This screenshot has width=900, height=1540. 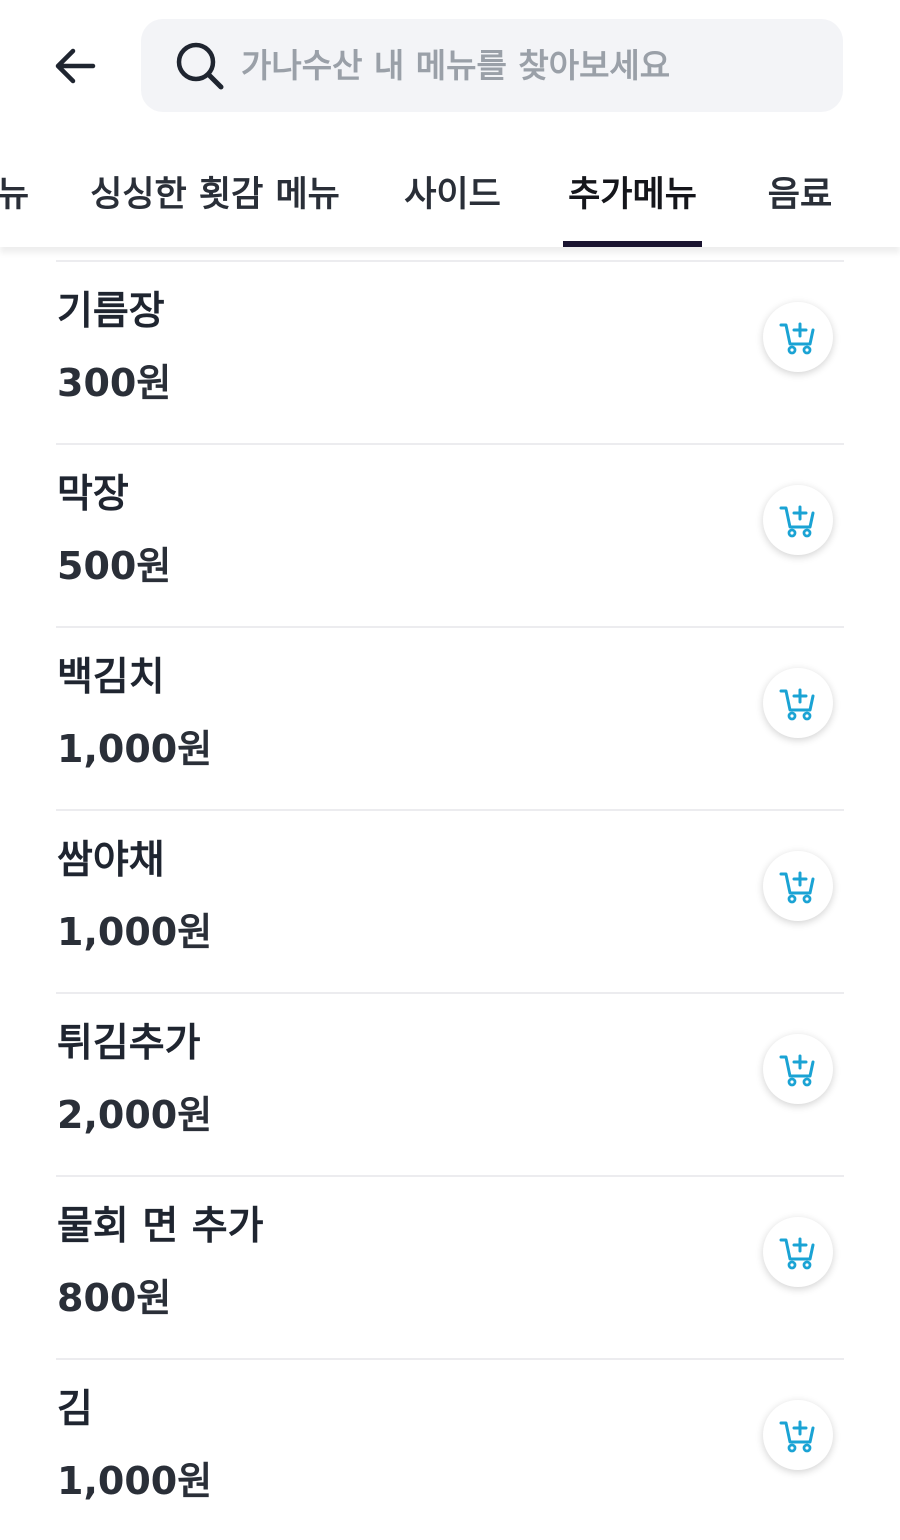 I want to click on list-item: 막장 500원, so click(x=450, y=534).